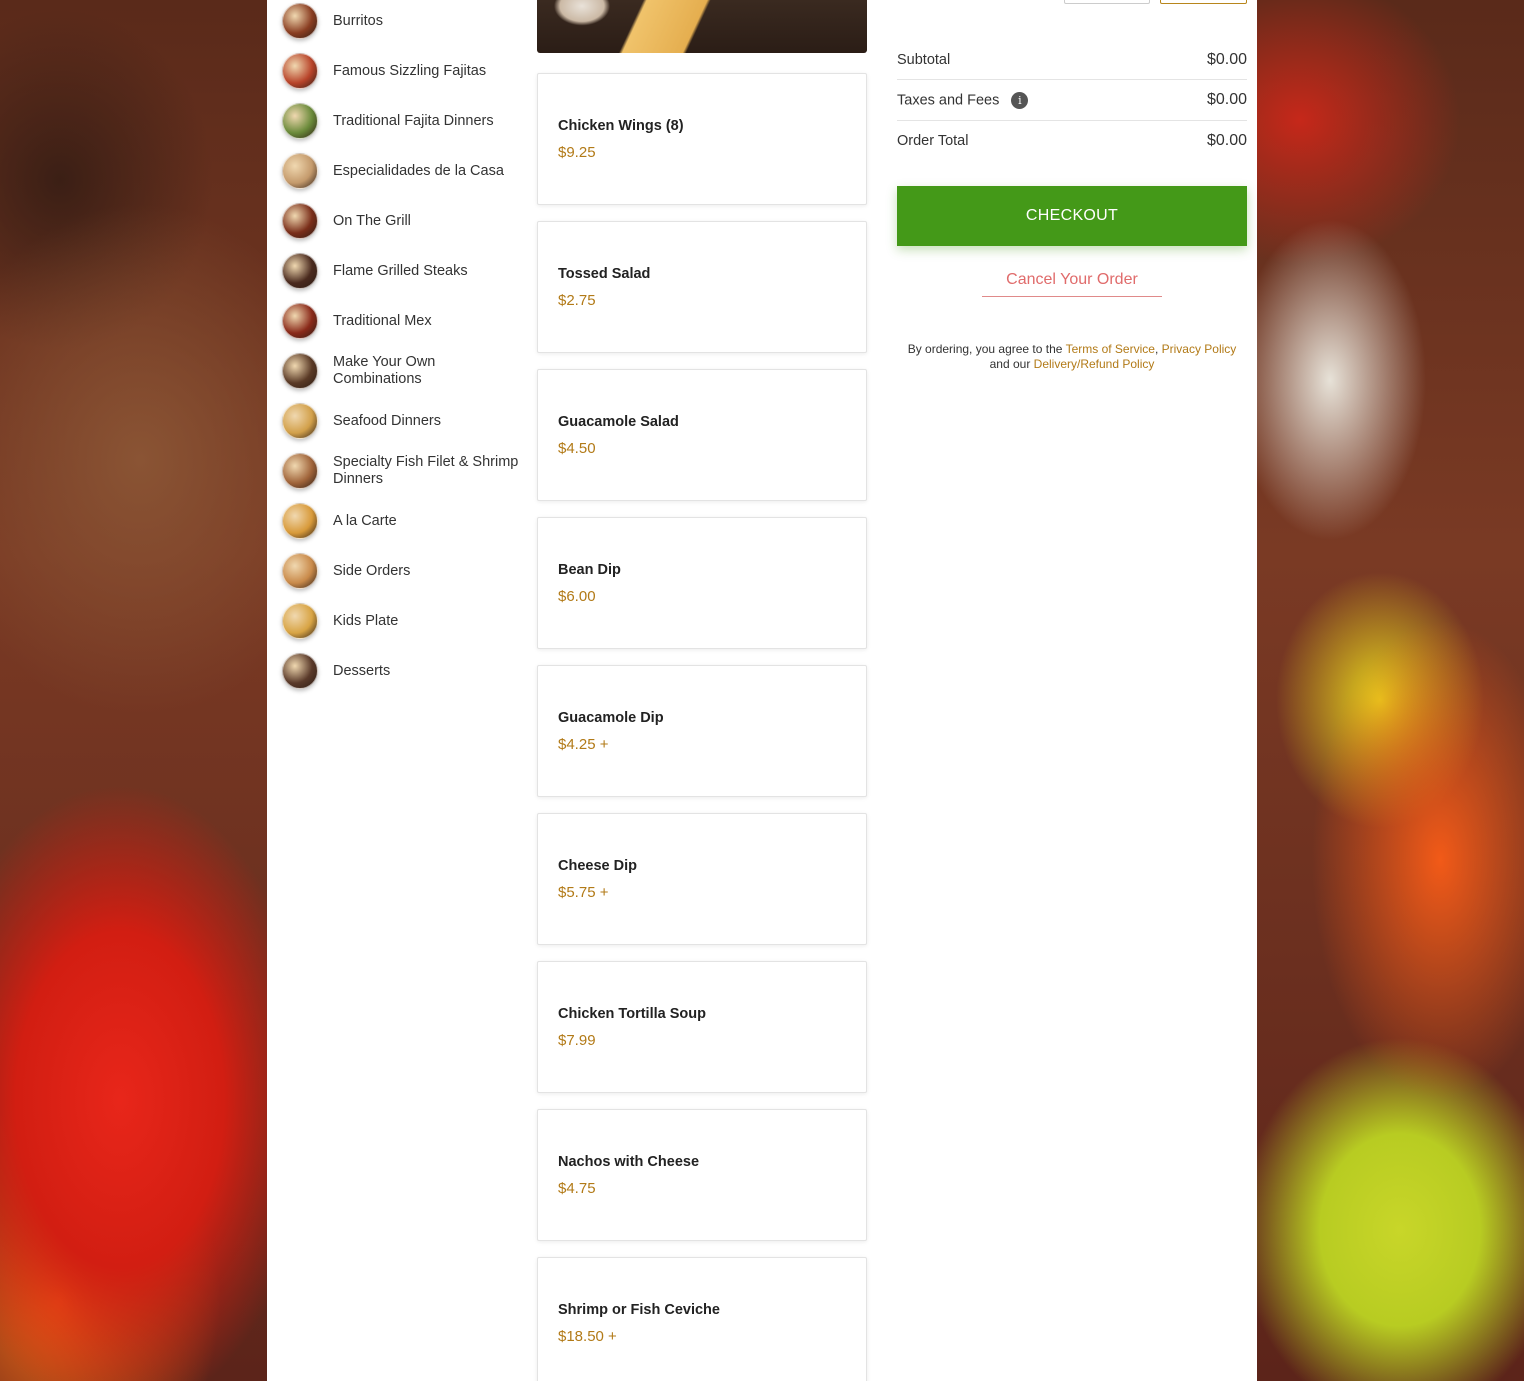  I want to click on menu-item-price: $4.25 +, so click(583, 744).